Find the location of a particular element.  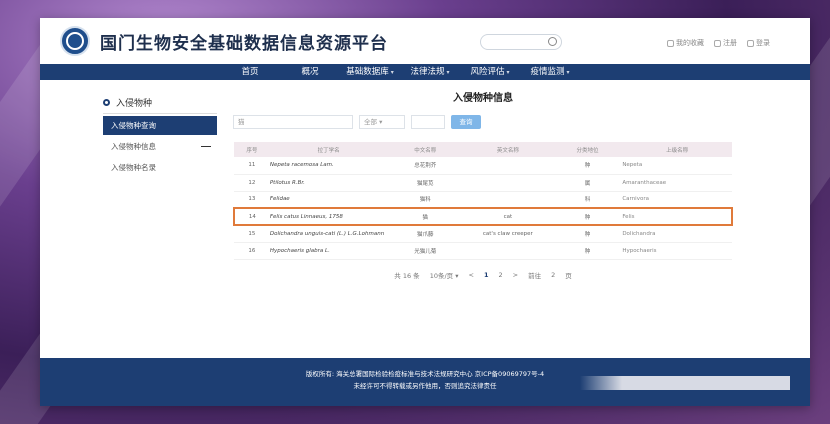

field-select: 全部 ▾ is located at coordinates (382, 122).